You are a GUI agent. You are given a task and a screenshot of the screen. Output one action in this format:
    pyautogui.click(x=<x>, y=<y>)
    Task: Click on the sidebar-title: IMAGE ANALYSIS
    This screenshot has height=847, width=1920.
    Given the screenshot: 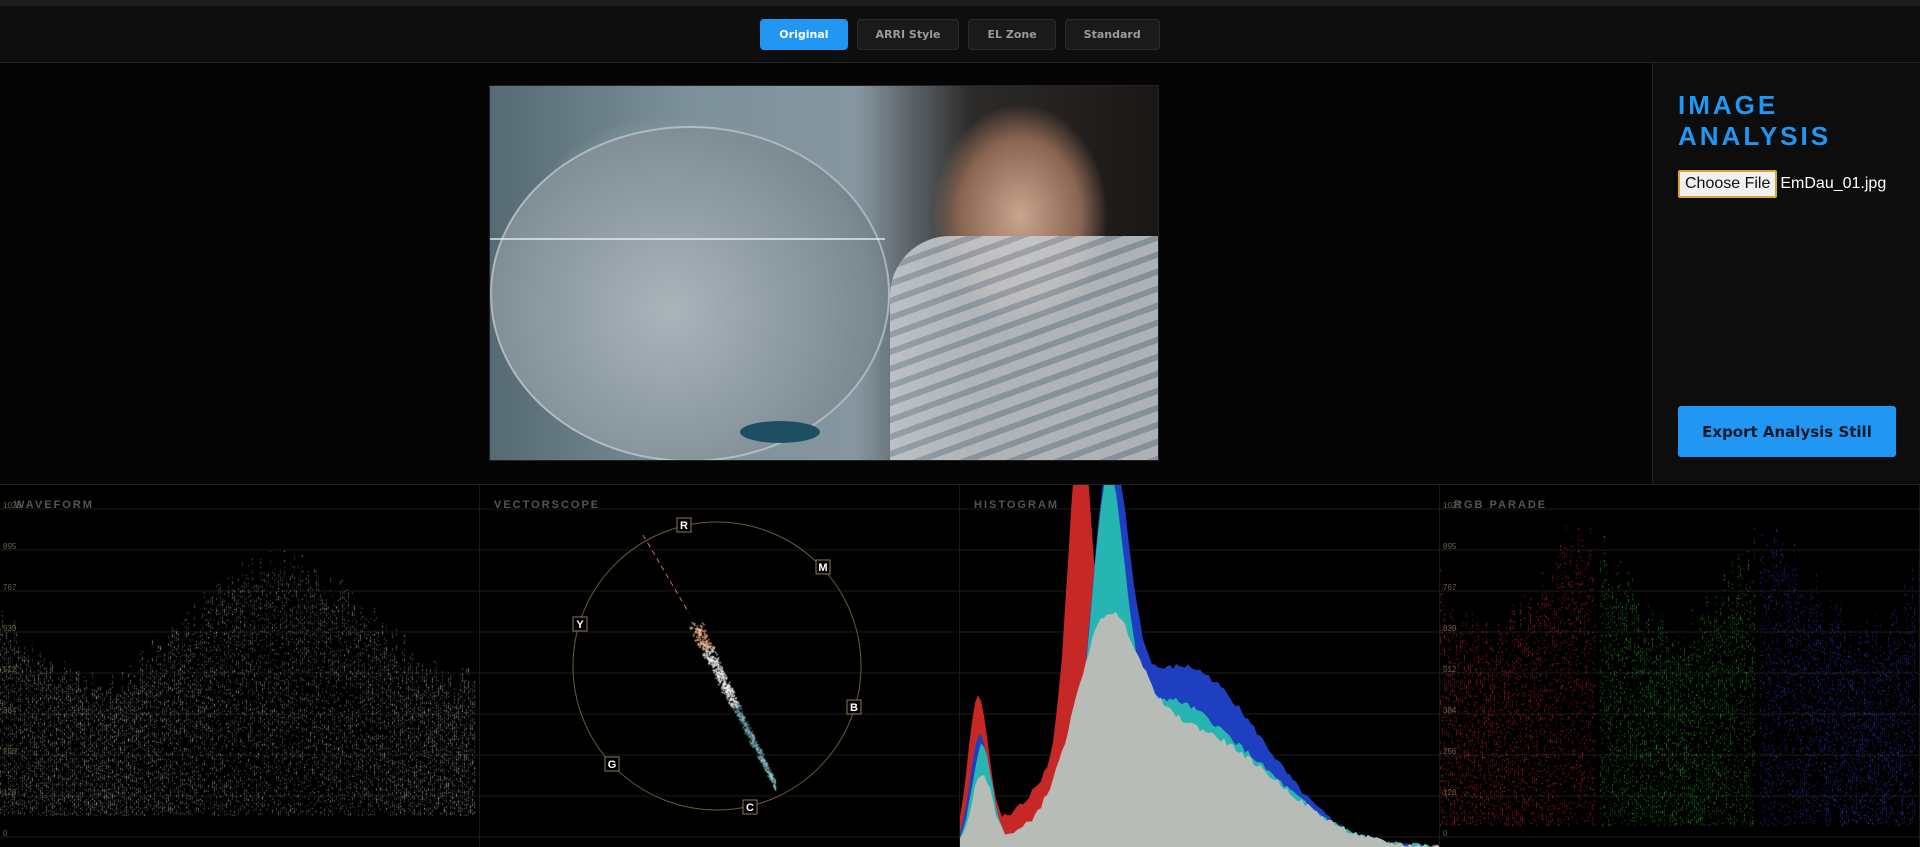 What is the action you would take?
    pyautogui.click(x=1754, y=121)
    